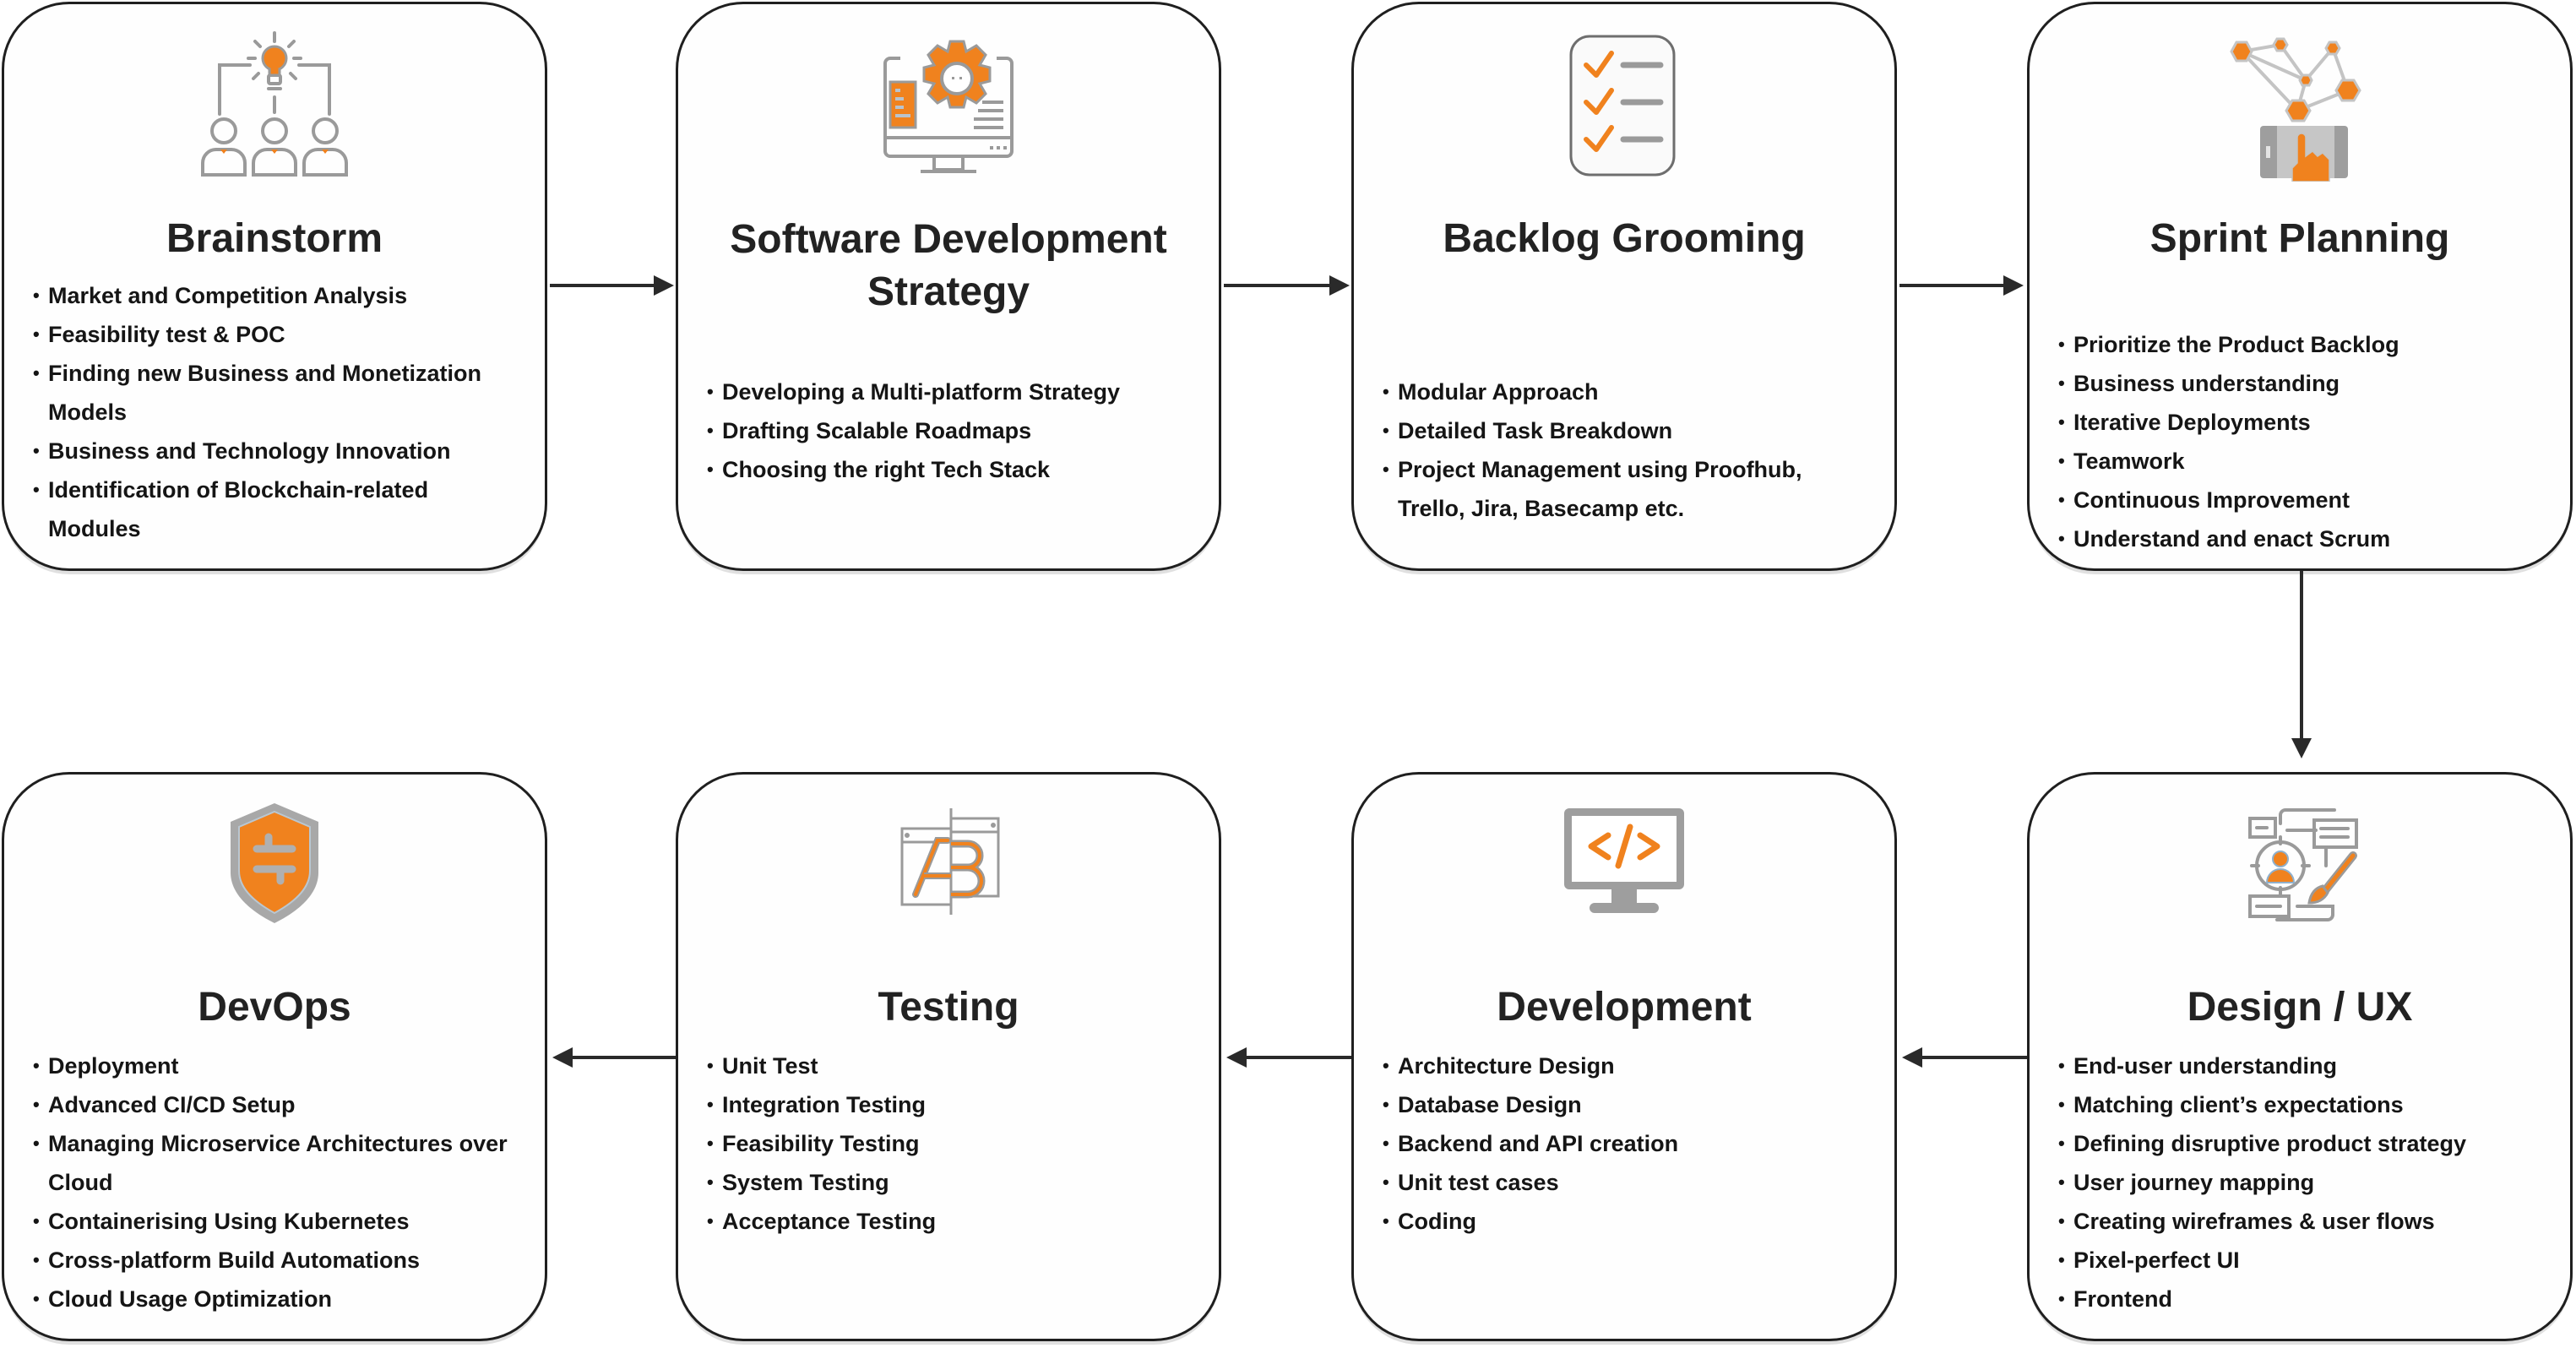  What do you see at coordinates (614, 1057) in the screenshot?
I see `arrow-testing-to-devops` at bounding box center [614, 1057].